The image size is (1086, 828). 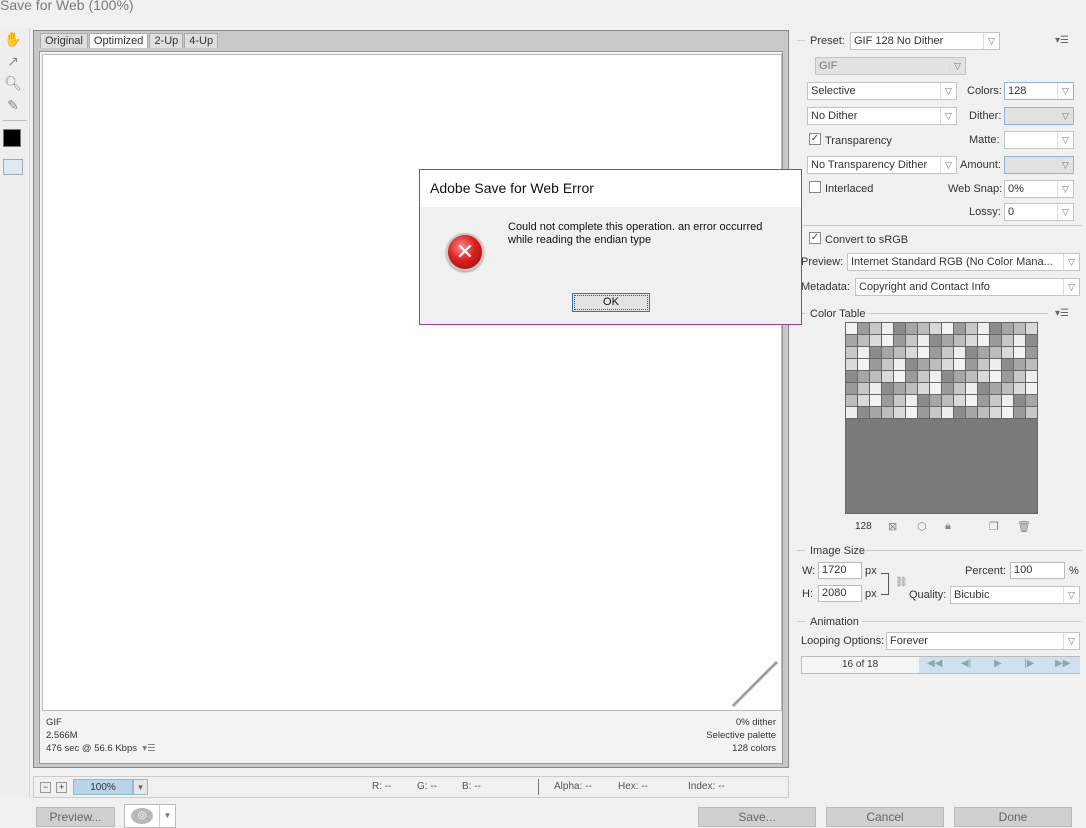 I want to click on looping-options-select: Forever ▽, so click(x=983, y=641).